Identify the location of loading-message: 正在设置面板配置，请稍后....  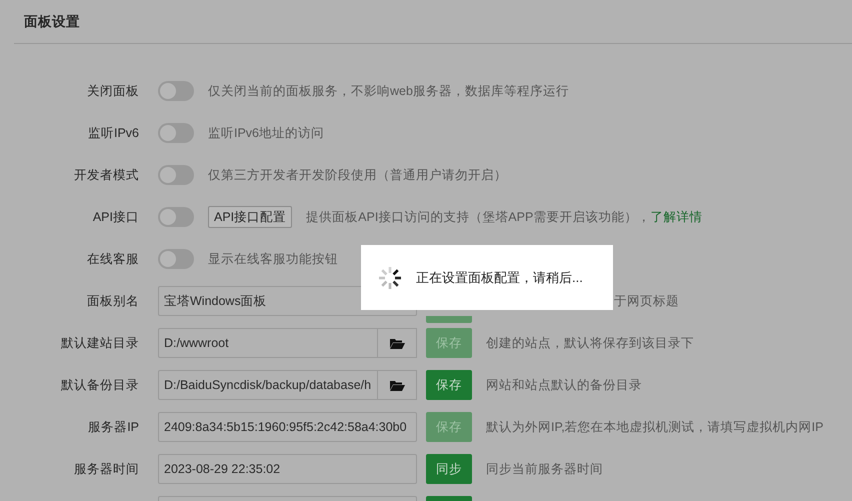
(499, 277).